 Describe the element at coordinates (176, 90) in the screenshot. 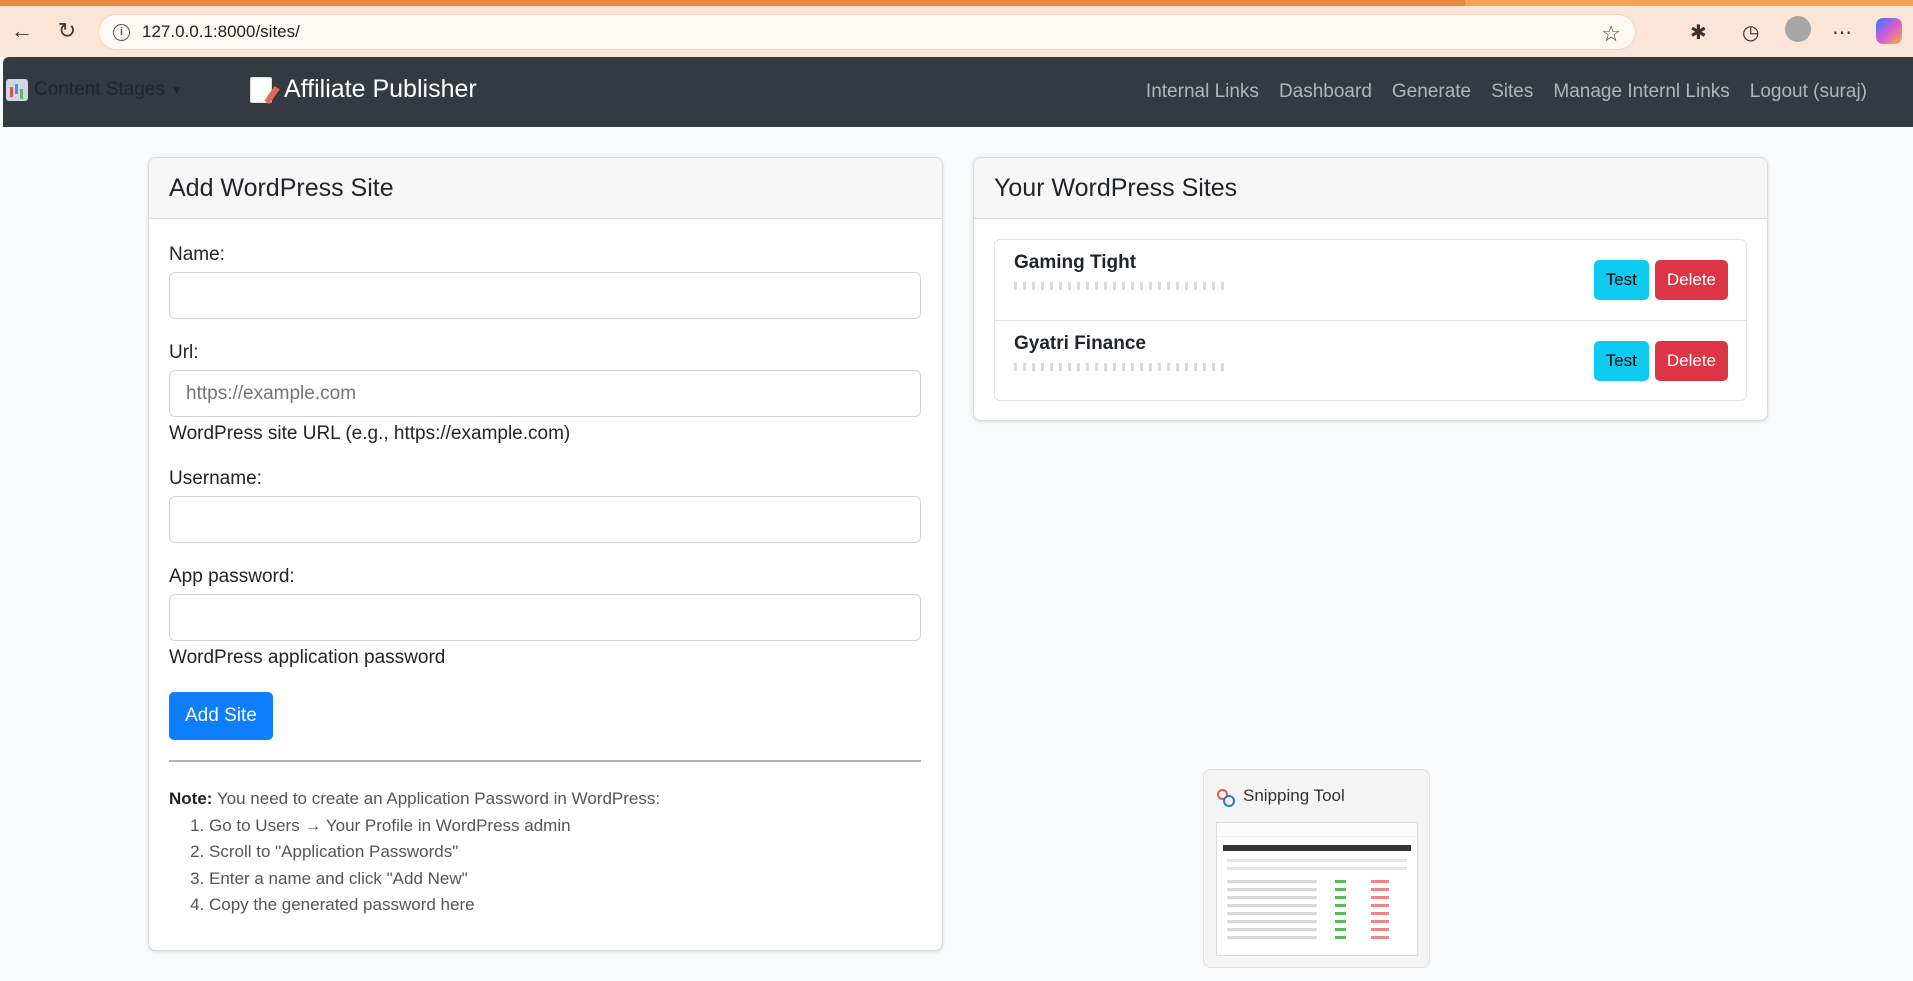

I see `caret-down-icon: ▼` at that location.